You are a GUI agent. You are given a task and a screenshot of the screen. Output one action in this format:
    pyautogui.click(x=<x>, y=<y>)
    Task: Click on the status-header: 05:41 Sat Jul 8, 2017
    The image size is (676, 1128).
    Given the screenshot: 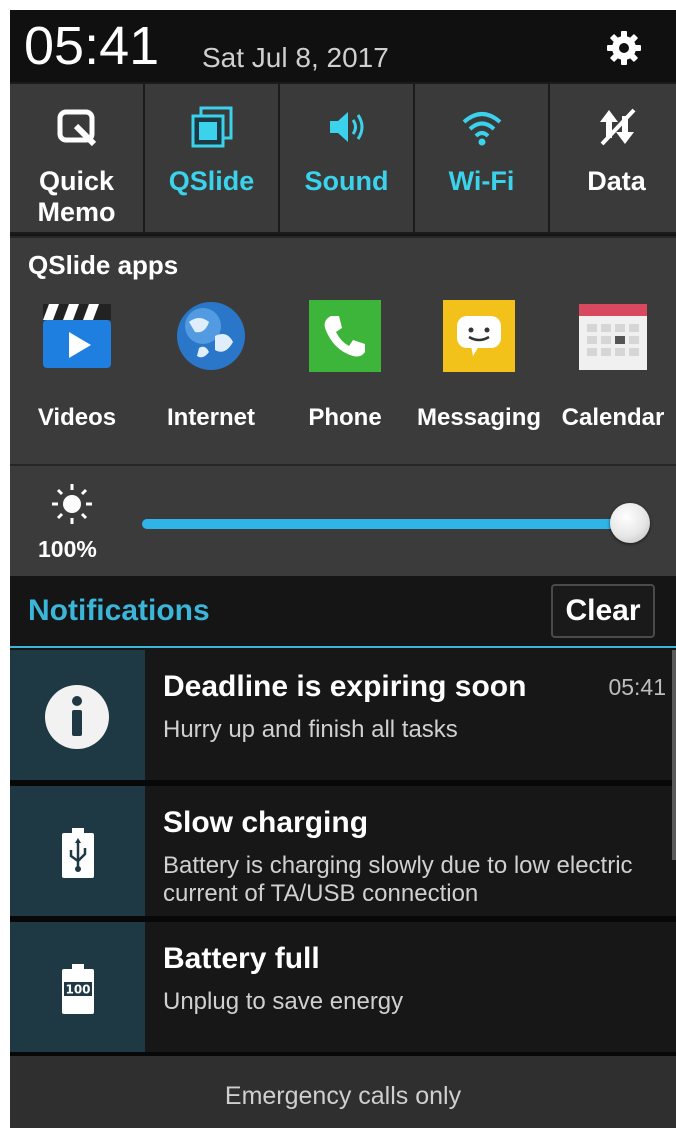 What is the action you would take?
    pyautogui.click(x=343, y=46)
    